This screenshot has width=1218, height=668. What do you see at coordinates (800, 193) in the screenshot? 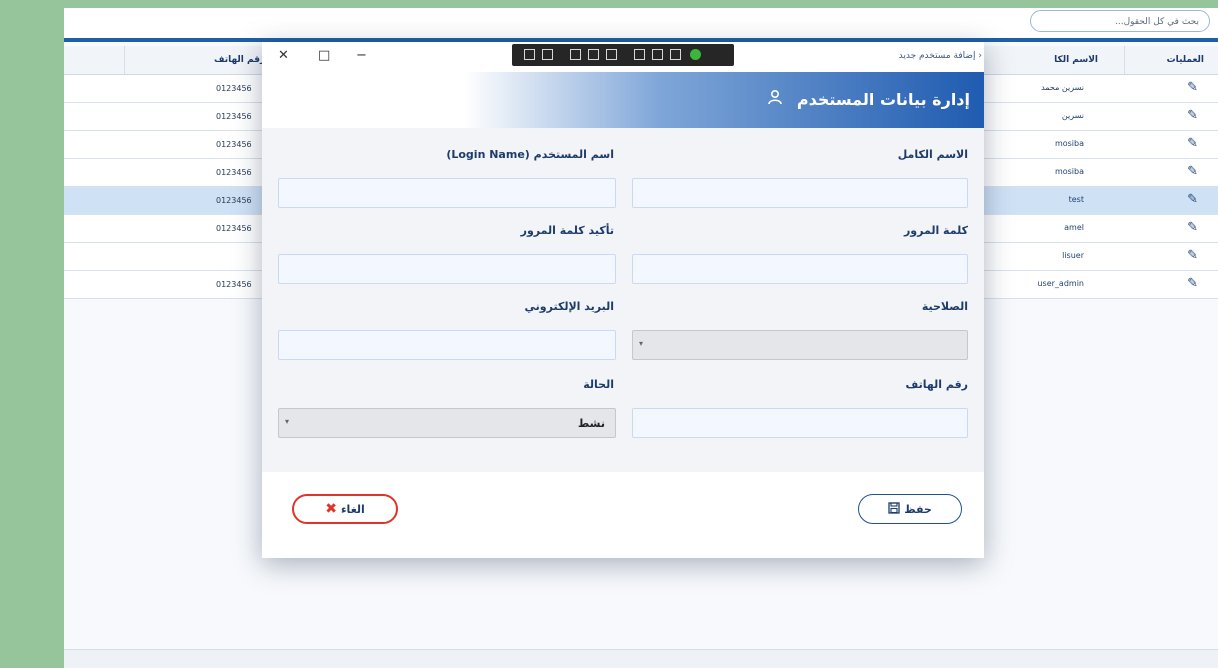
I see `full-name-field` at bounding box center [800, 193].